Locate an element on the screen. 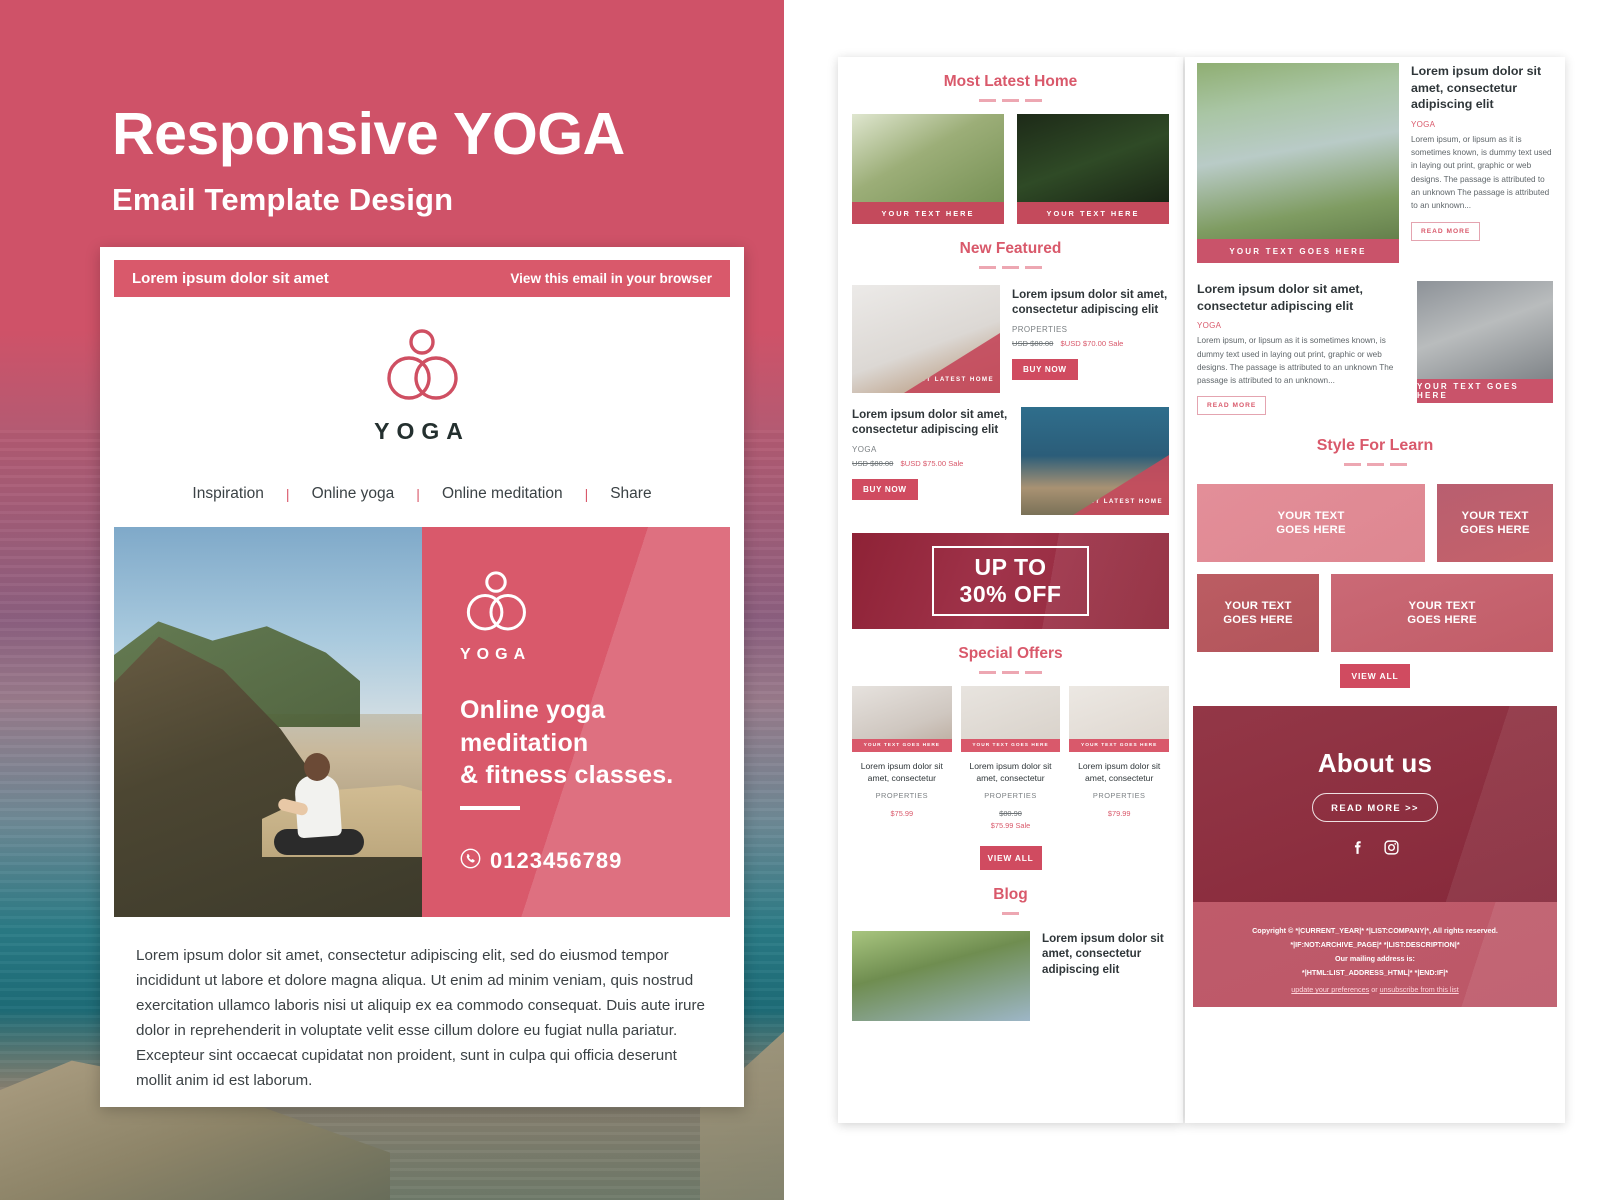  style-view-all-button: VIEW ALL is located at coordinates (1375, 676).